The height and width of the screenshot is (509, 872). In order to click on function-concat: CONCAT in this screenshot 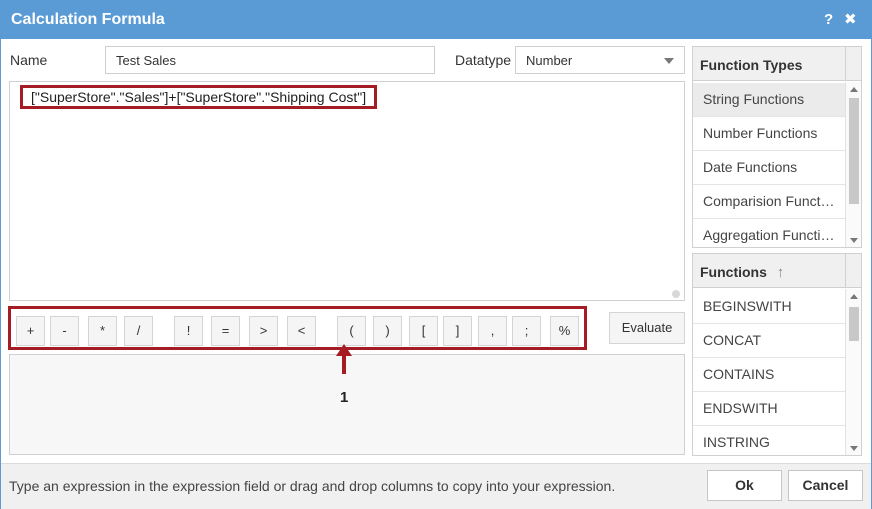, I will do `click(769, 341)`.